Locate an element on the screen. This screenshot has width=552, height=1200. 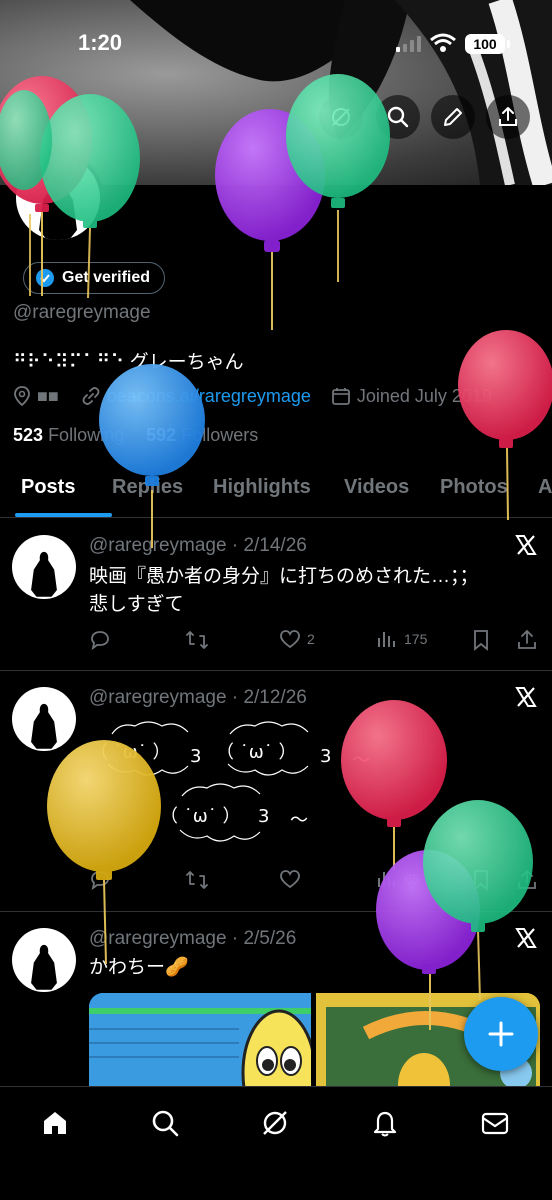
like-button: 2 is located at coordinates (297, 639).